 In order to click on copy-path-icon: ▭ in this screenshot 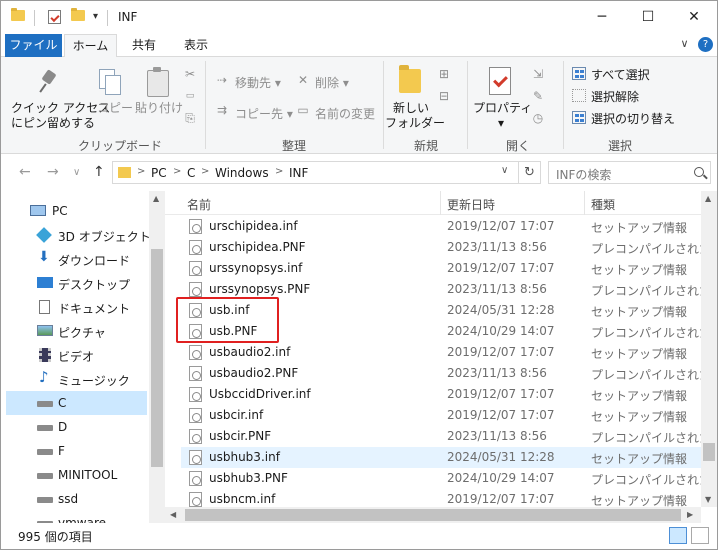, I will do `click(190, 96)`.